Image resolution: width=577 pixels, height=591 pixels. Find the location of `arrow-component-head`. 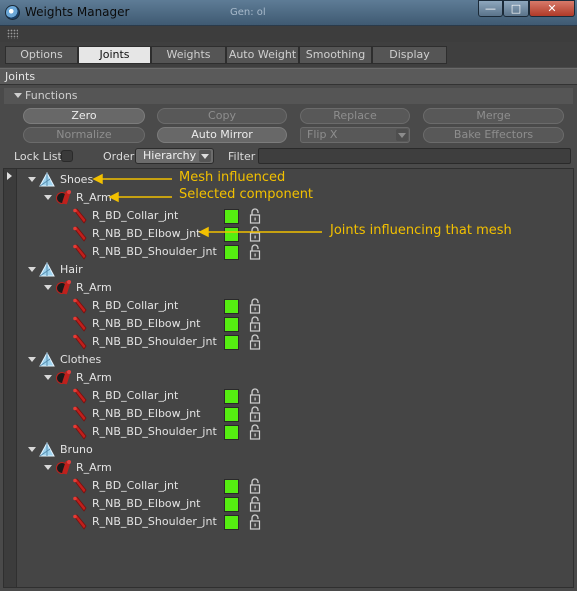

arrow-component-head is located at coordinates (113, 197).